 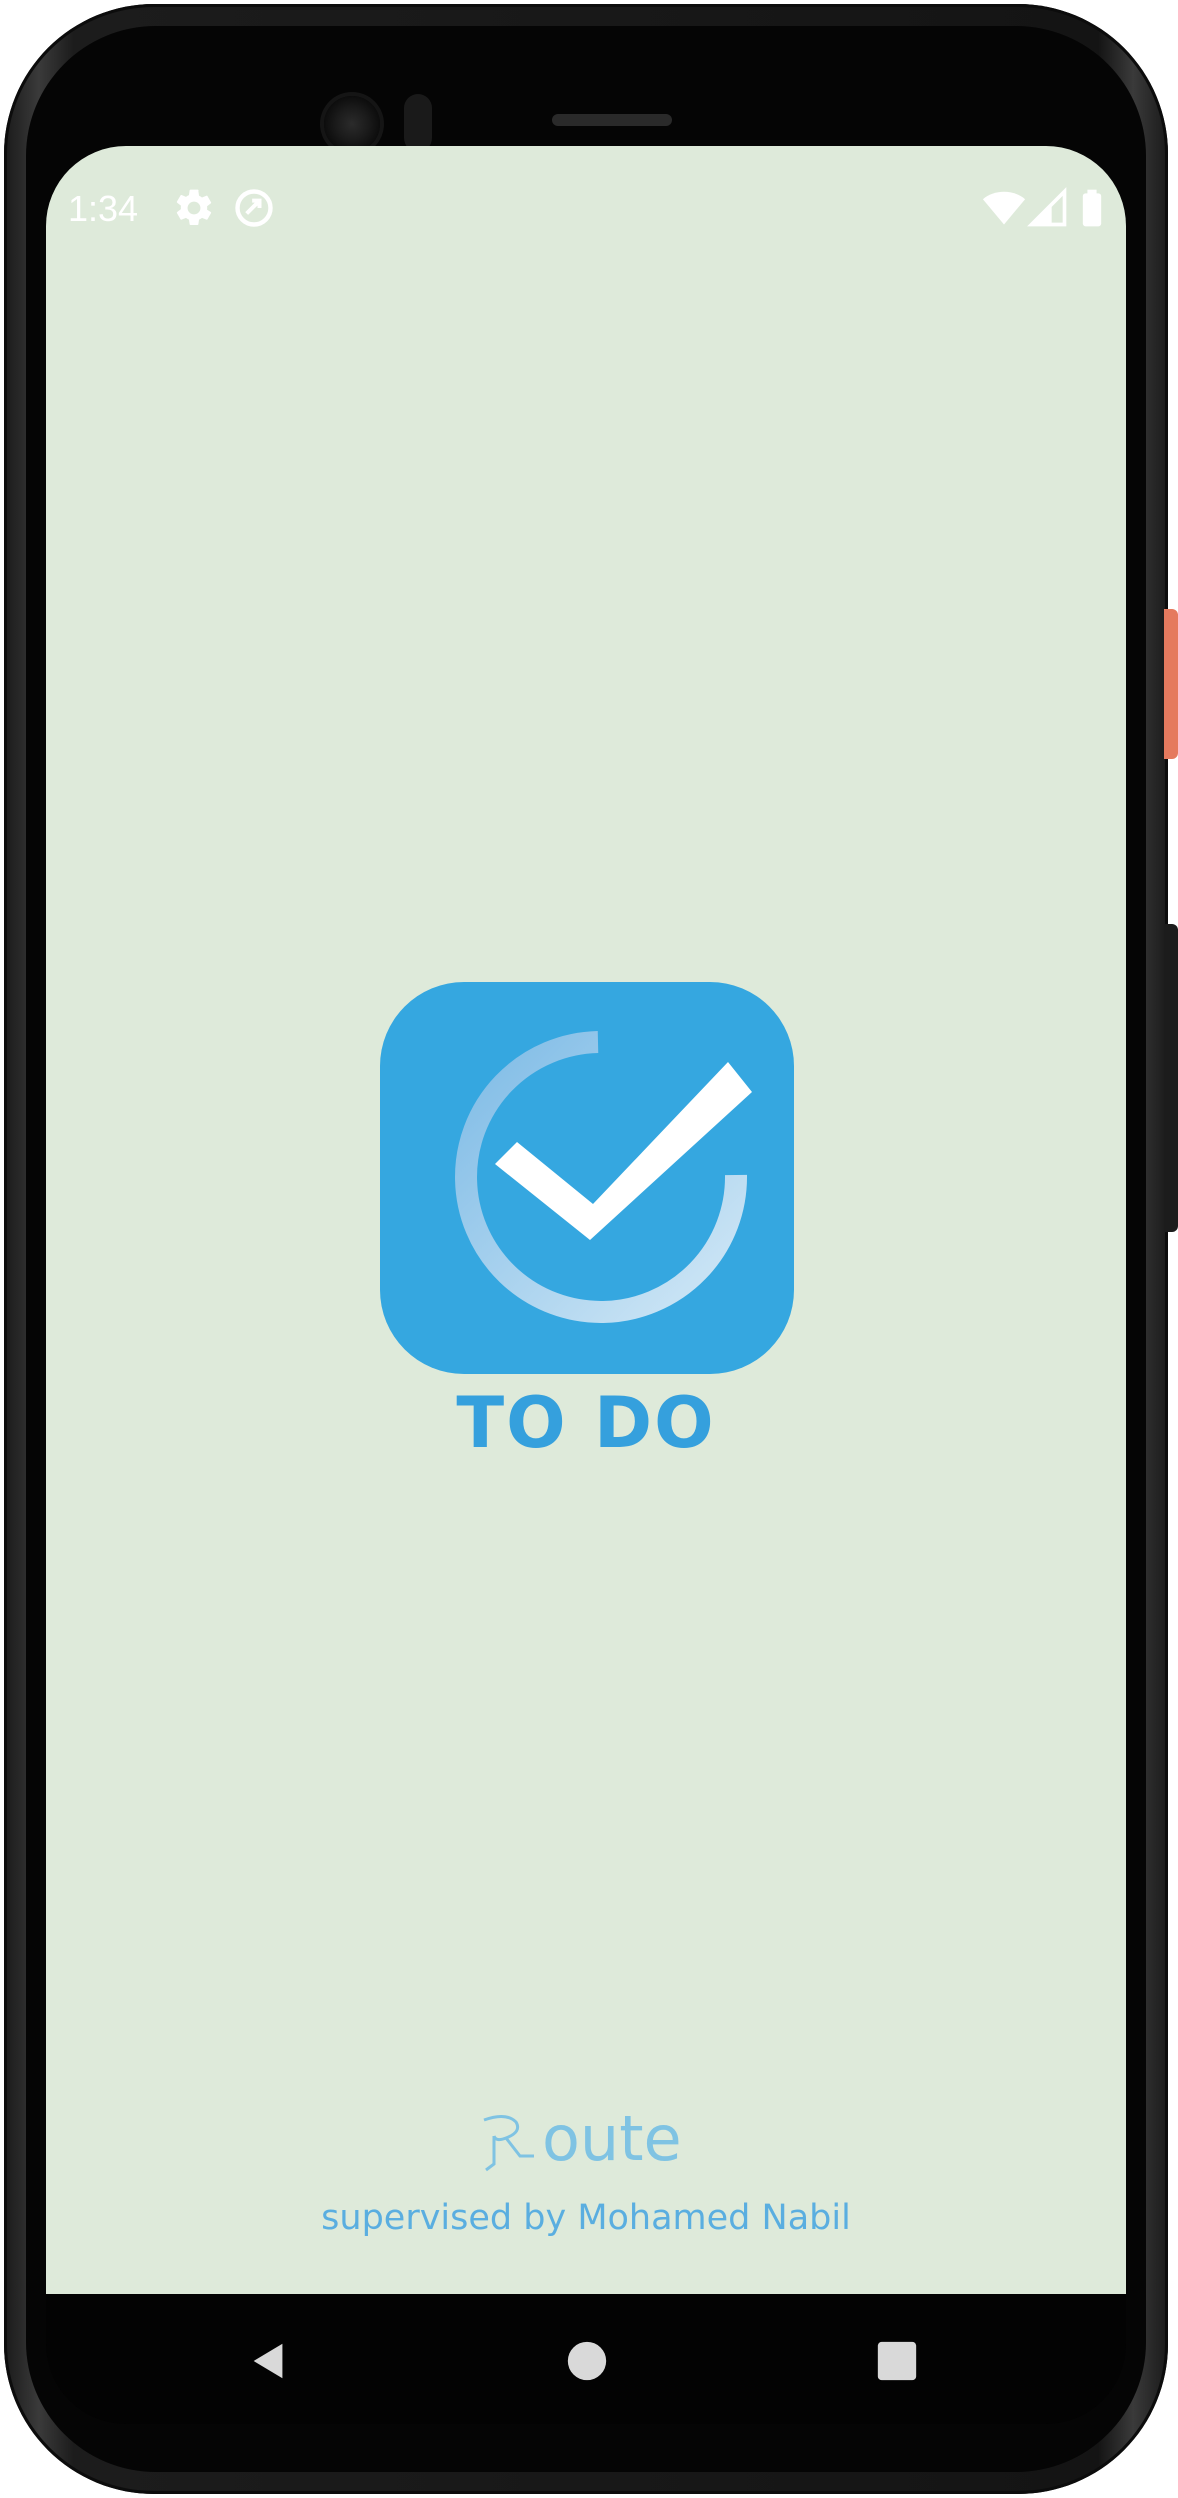 What do you see at coordinates (194, 207) in the screenshot?
I see `gear-icon` at bounding box center [194, 207].